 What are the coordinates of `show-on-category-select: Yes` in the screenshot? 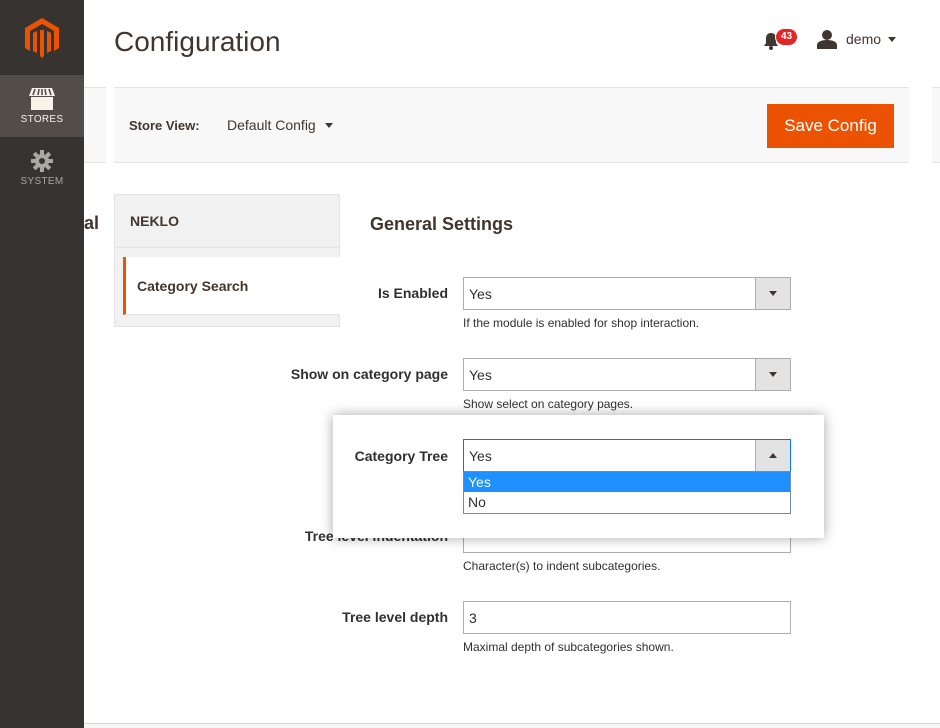 It's located at (627, 374).